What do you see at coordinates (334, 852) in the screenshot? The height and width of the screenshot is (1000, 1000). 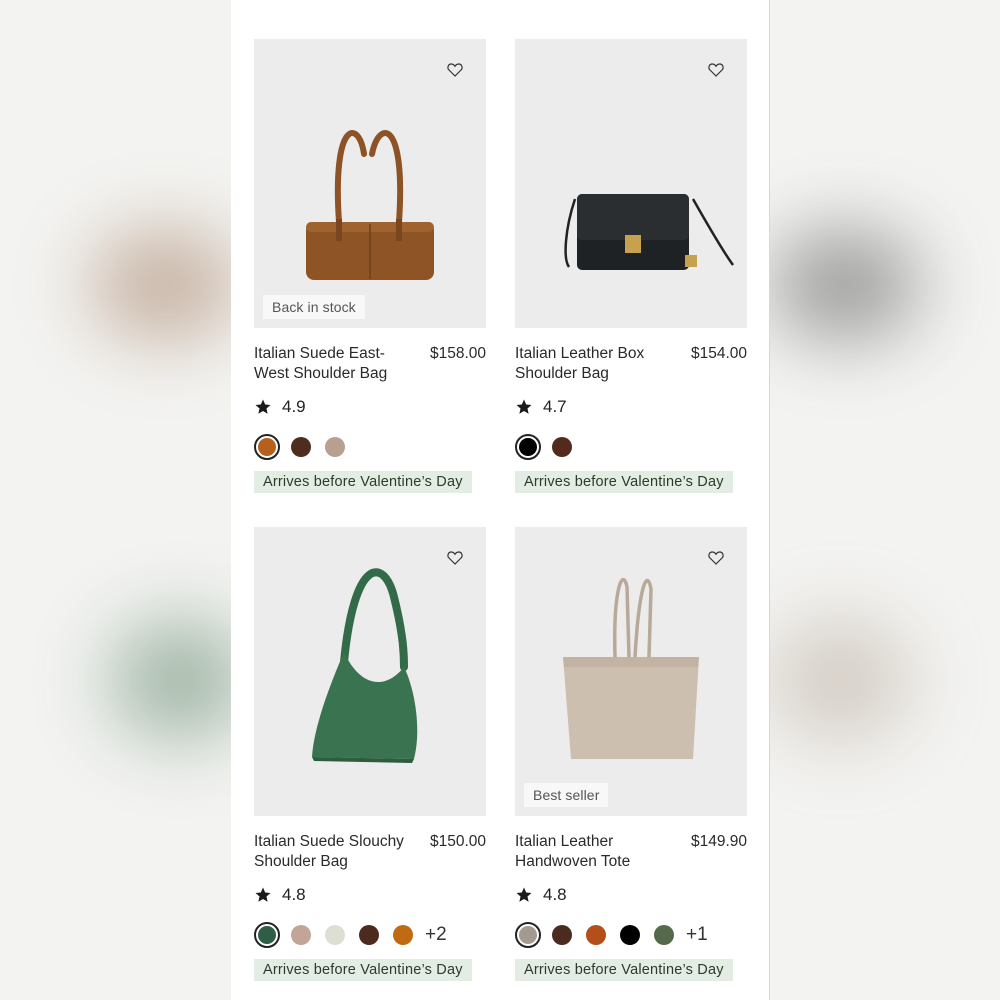 I see `product-name: Italian Suede Slouchy Shoulder Bag` at bounding box center [334, 852].